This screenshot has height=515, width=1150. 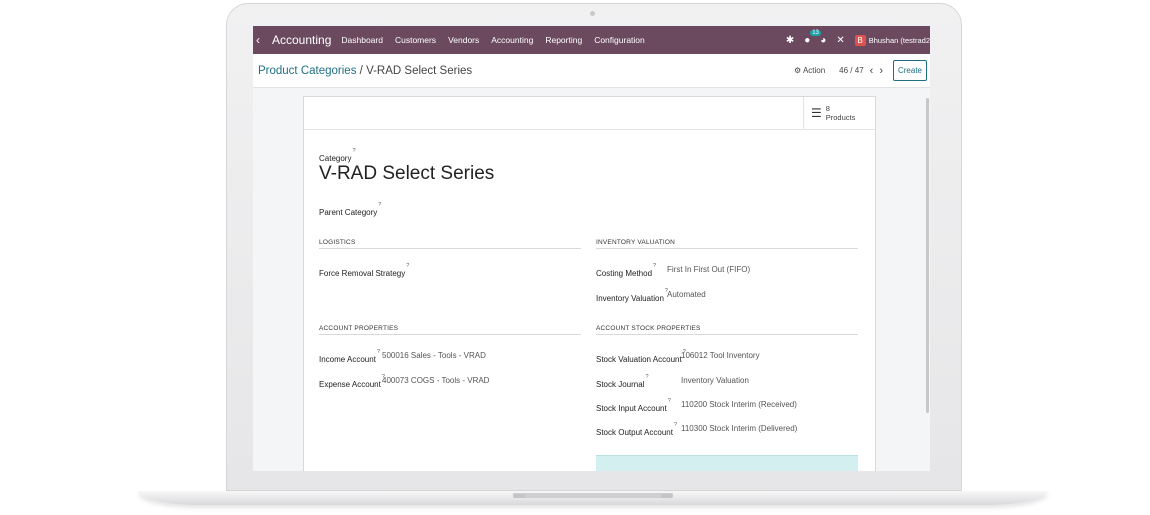 I want to click on scrollbar, so click(x=927, y=255).